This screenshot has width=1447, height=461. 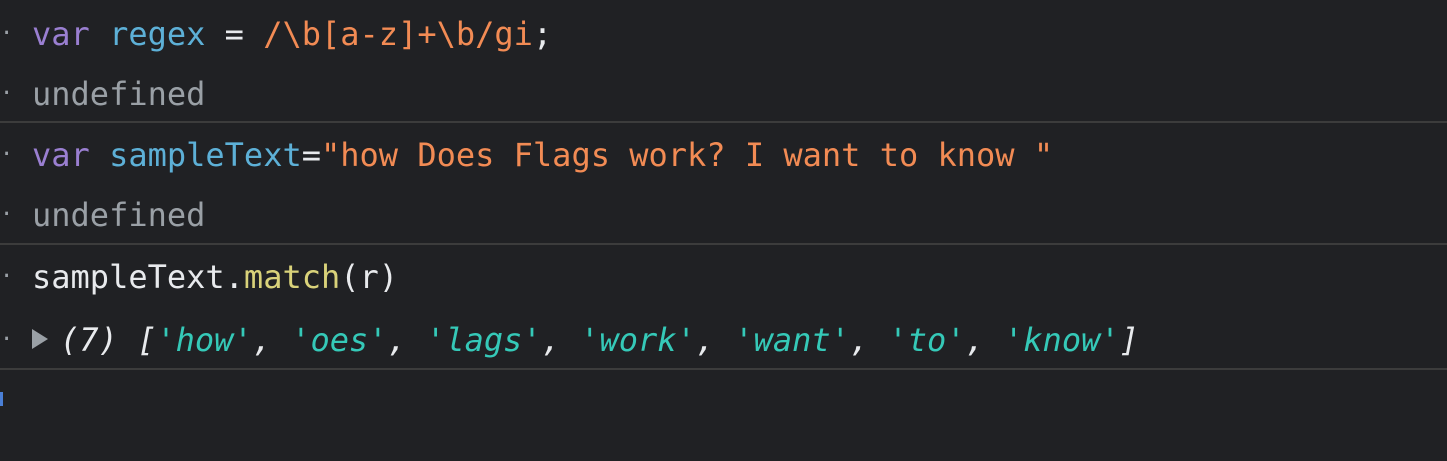 I want to click on code-text: var regex = /\b[a-z]+\b/gi;, so click(x=292, y=34).